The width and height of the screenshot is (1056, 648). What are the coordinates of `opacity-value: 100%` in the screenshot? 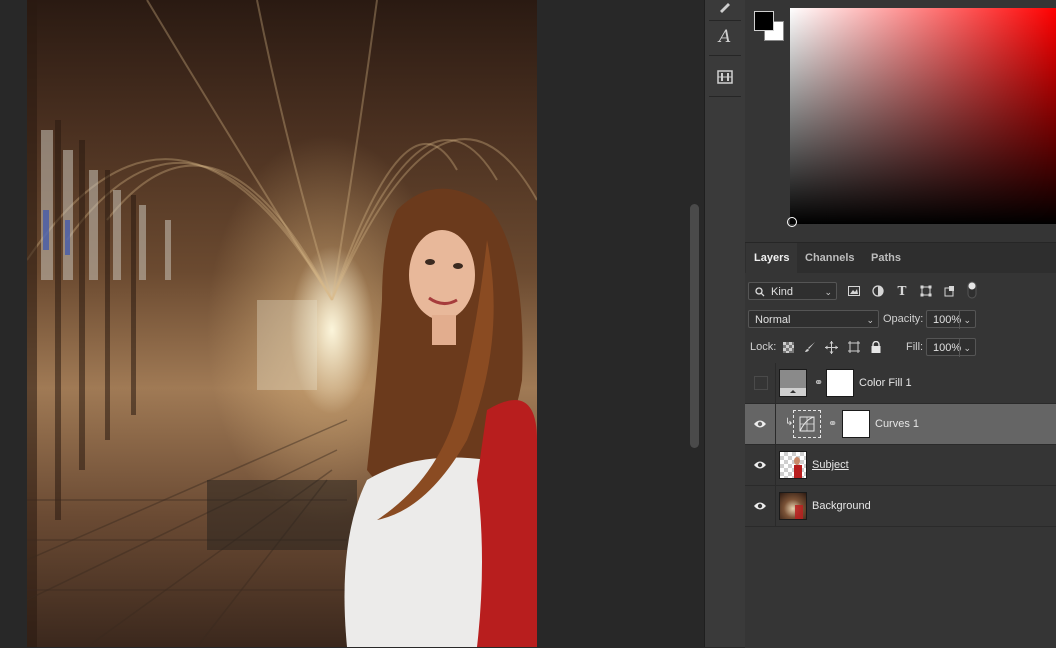 It's located at (947, 320).